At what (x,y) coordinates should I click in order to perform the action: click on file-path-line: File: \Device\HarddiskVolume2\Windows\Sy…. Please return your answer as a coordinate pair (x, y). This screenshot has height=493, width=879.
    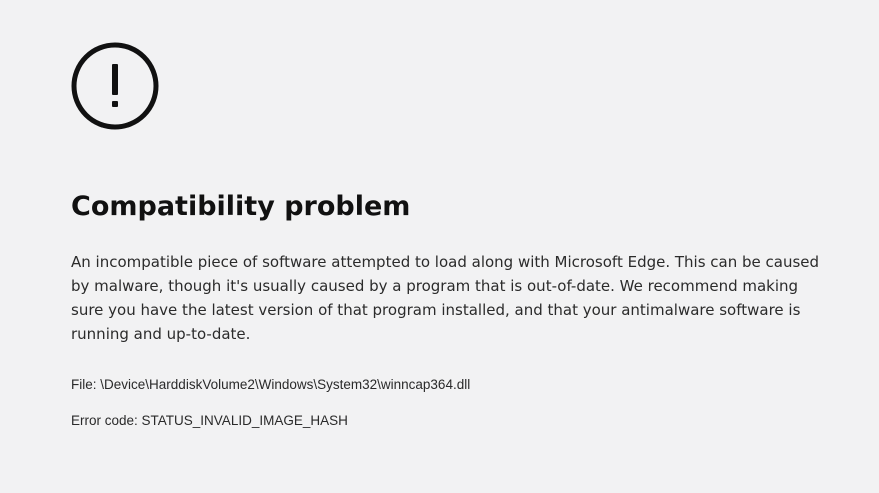
    Looking at the image, I should click on (270, 385).